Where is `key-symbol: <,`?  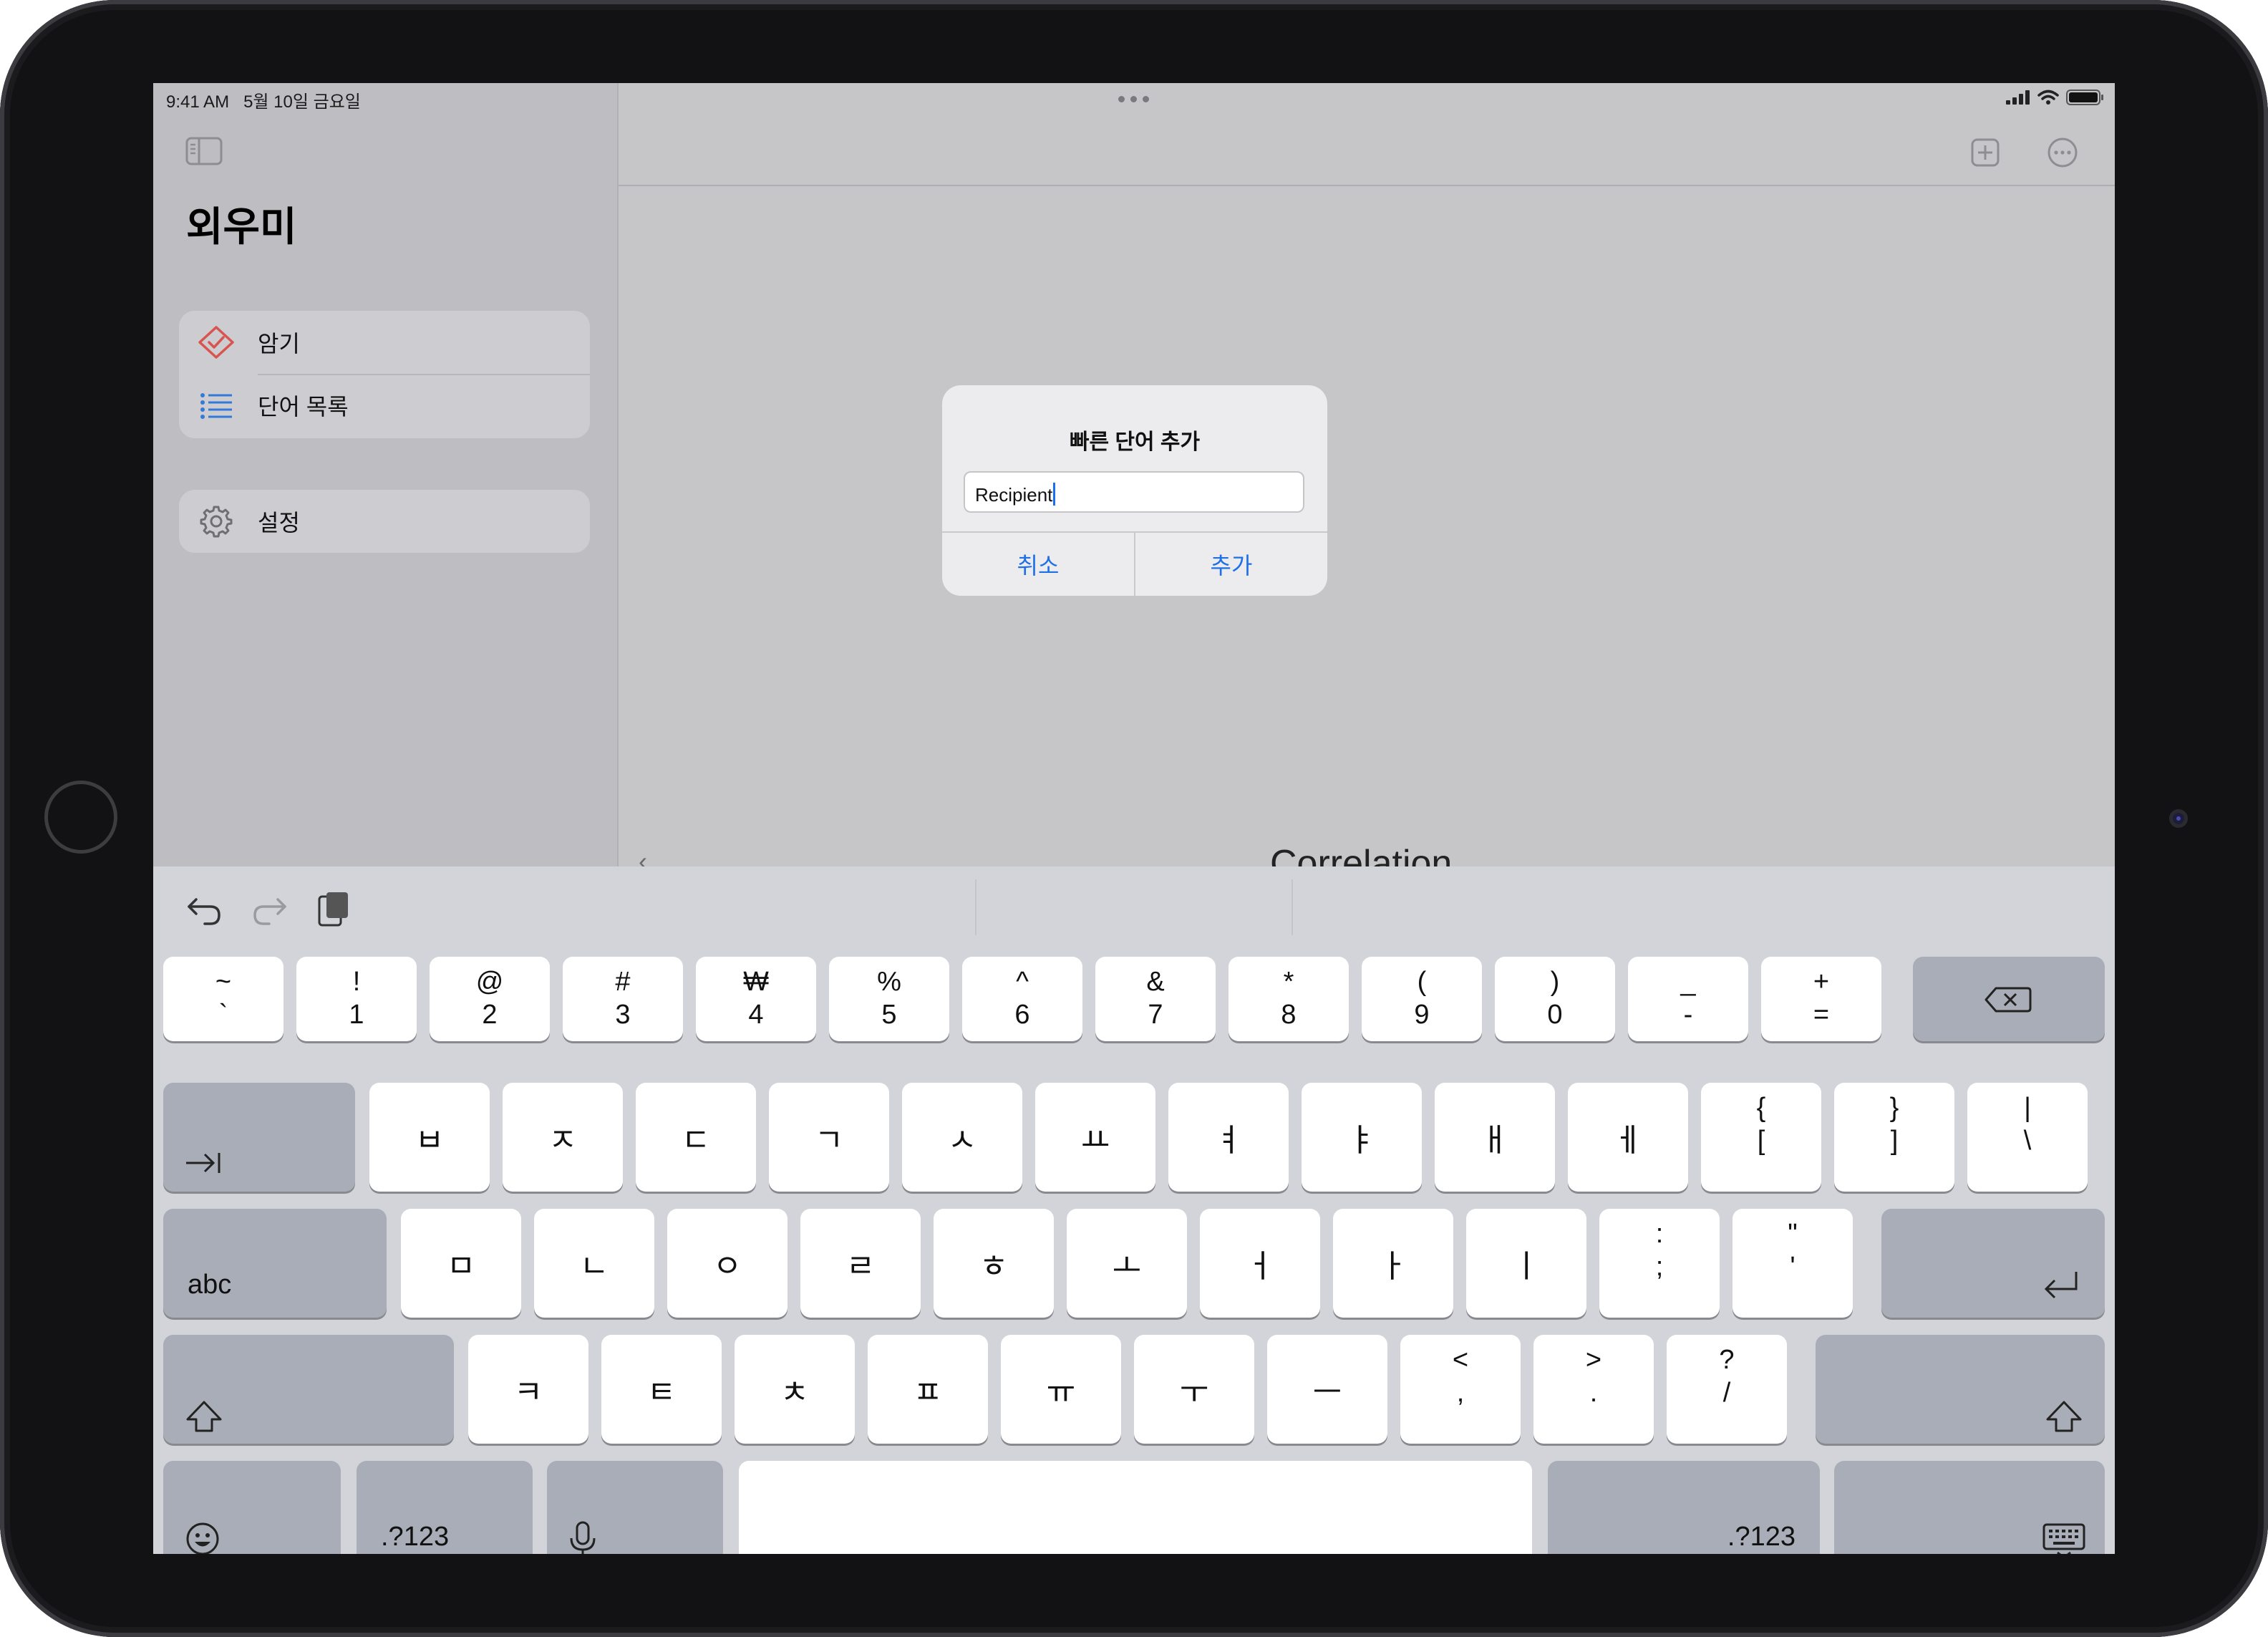
key-symbol: <, is located at coordinates (1460, 1389).